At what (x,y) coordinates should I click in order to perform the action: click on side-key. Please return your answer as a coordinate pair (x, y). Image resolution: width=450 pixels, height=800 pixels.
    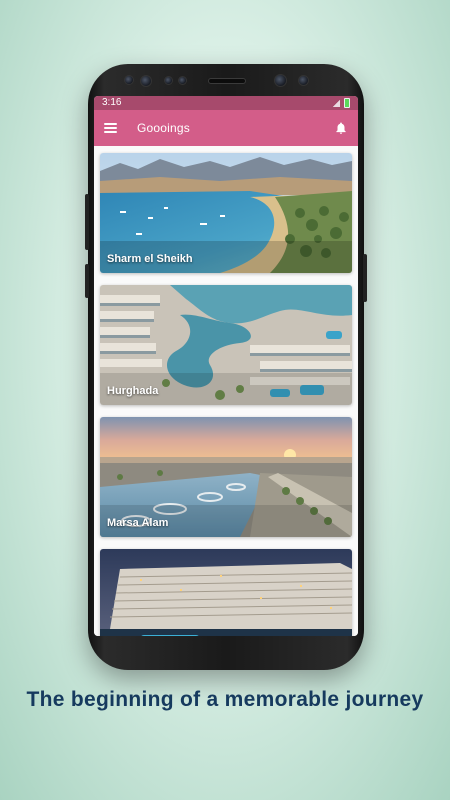
    Looking at the image, I should click on (87, 281).